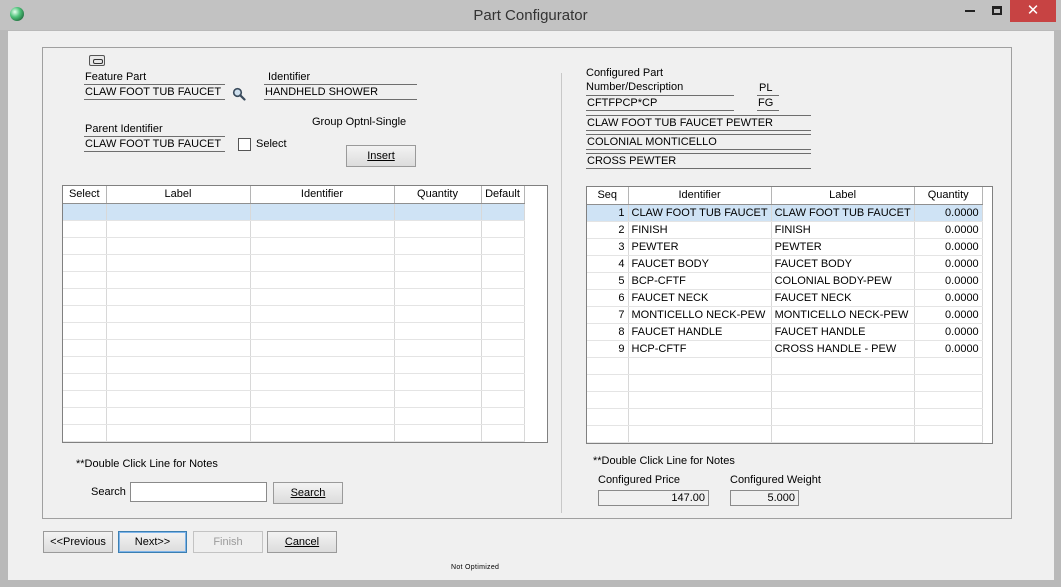  What do you see at coordinates (948, 196) in the screenshot?
I see `col-quantity: Quantity` at bounding box center [948, 196].